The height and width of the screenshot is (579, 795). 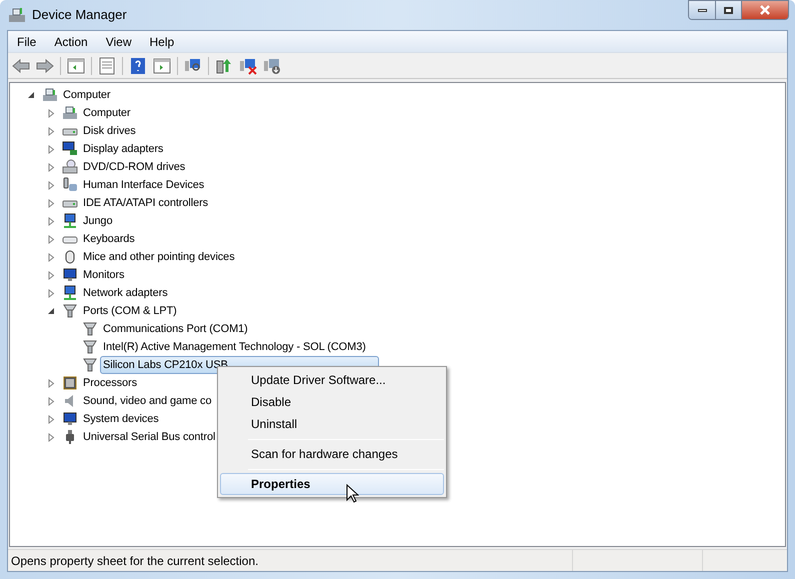 I want to click on close-button, so click(x=765, y=10).